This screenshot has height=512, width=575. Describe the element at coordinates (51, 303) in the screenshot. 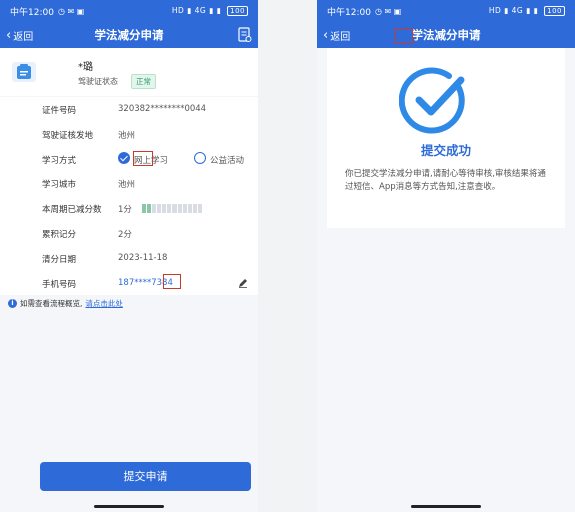

I see `info-text: 如需查看流程概览,` at that location.